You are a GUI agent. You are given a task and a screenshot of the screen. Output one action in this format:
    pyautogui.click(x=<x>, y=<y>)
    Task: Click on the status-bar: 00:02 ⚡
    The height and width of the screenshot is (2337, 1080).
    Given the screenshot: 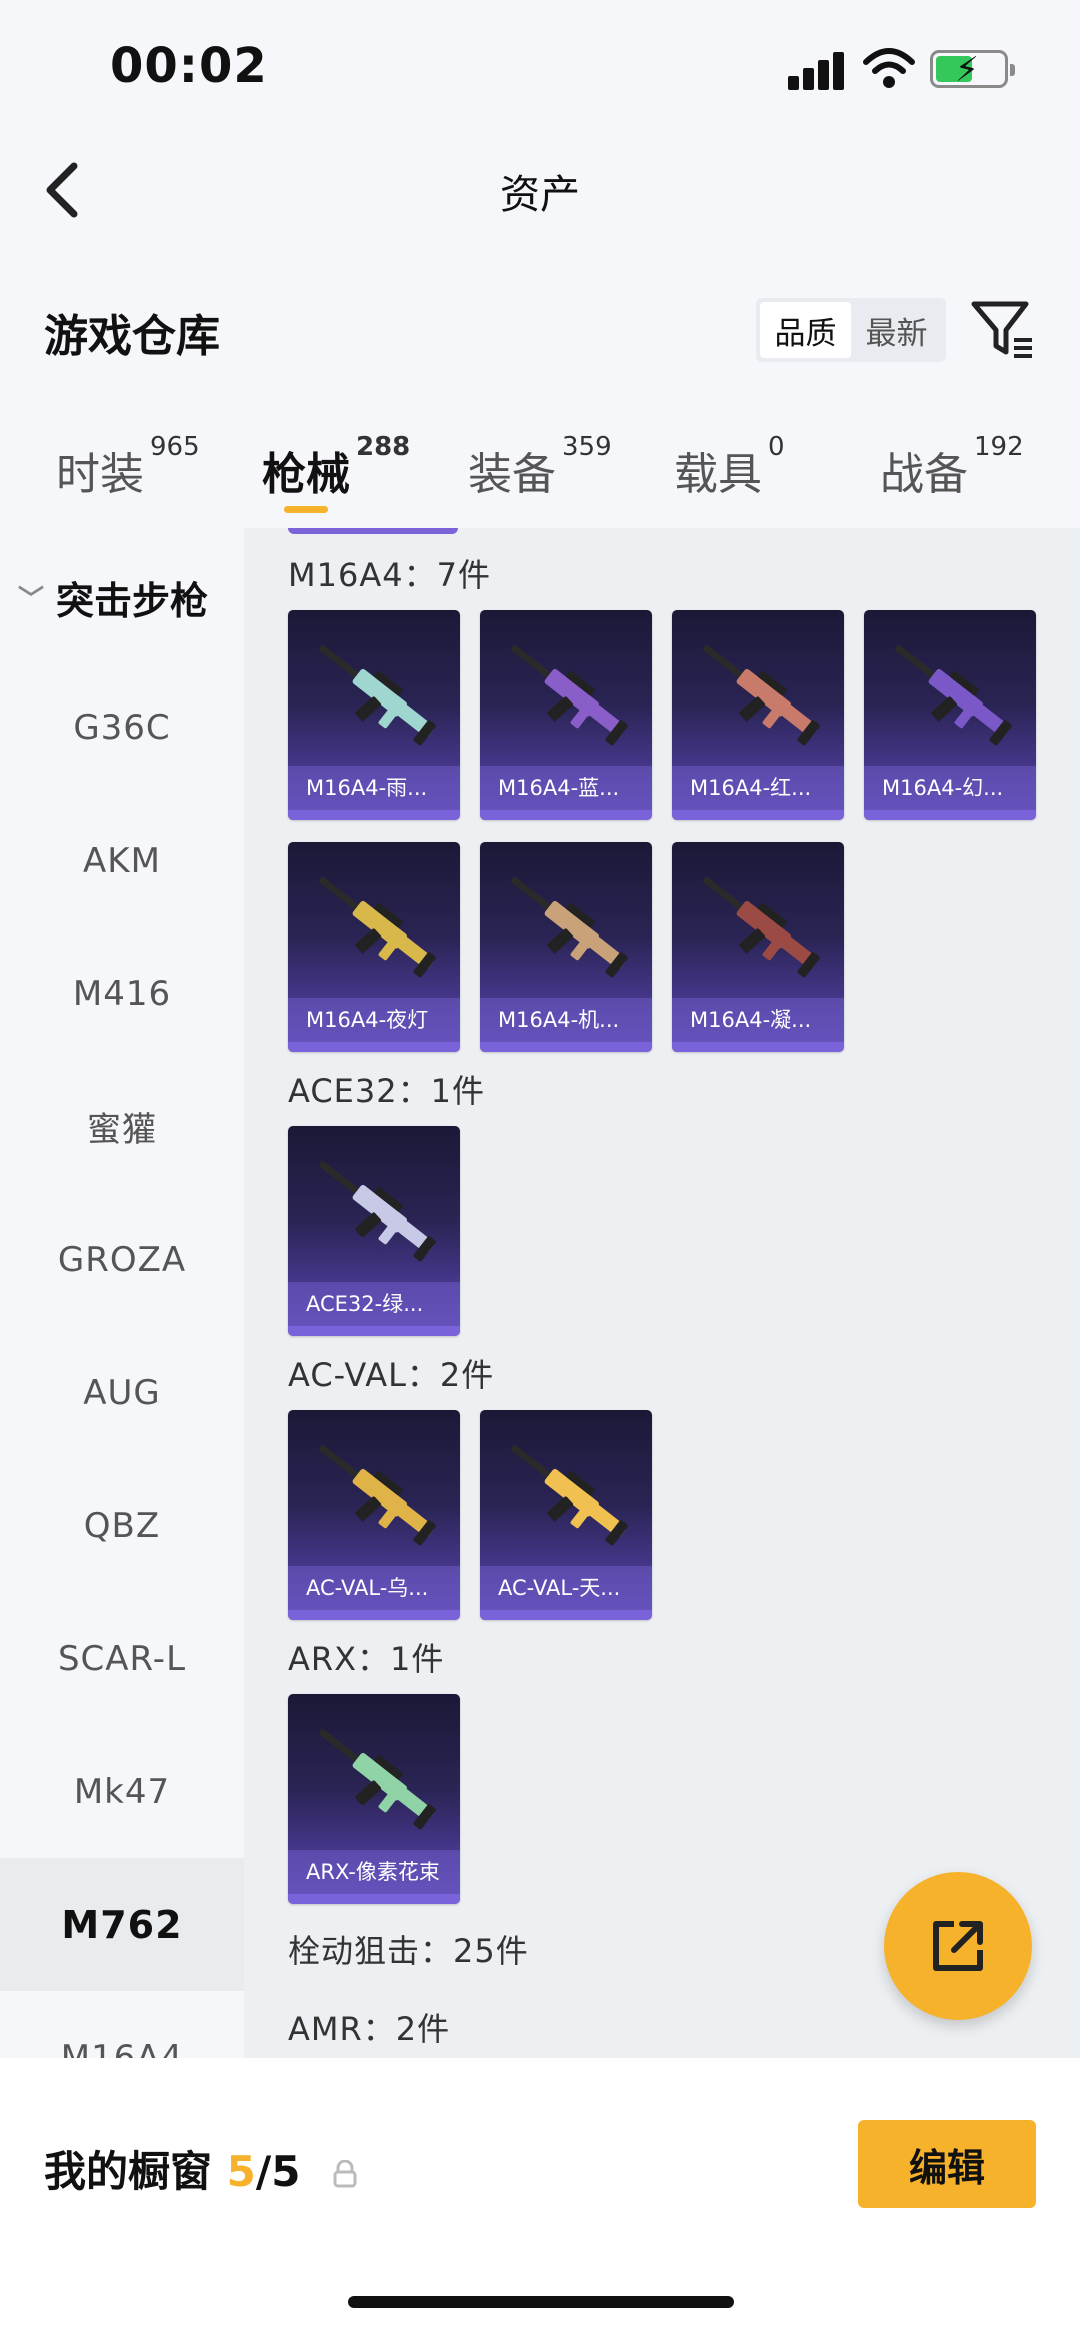 What is the action you would take?
    pyautogui.click(x=540, y=70)
    